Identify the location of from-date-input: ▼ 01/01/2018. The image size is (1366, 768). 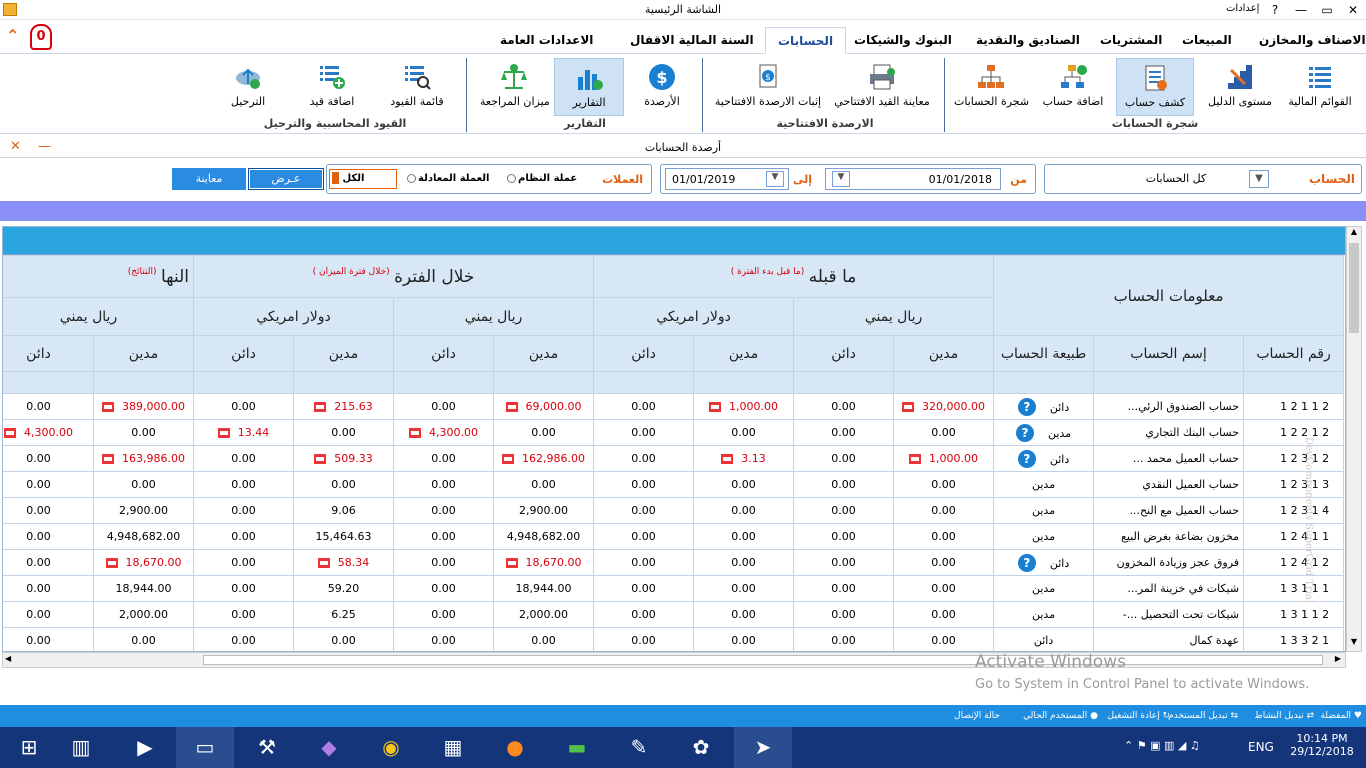
(913, 179).